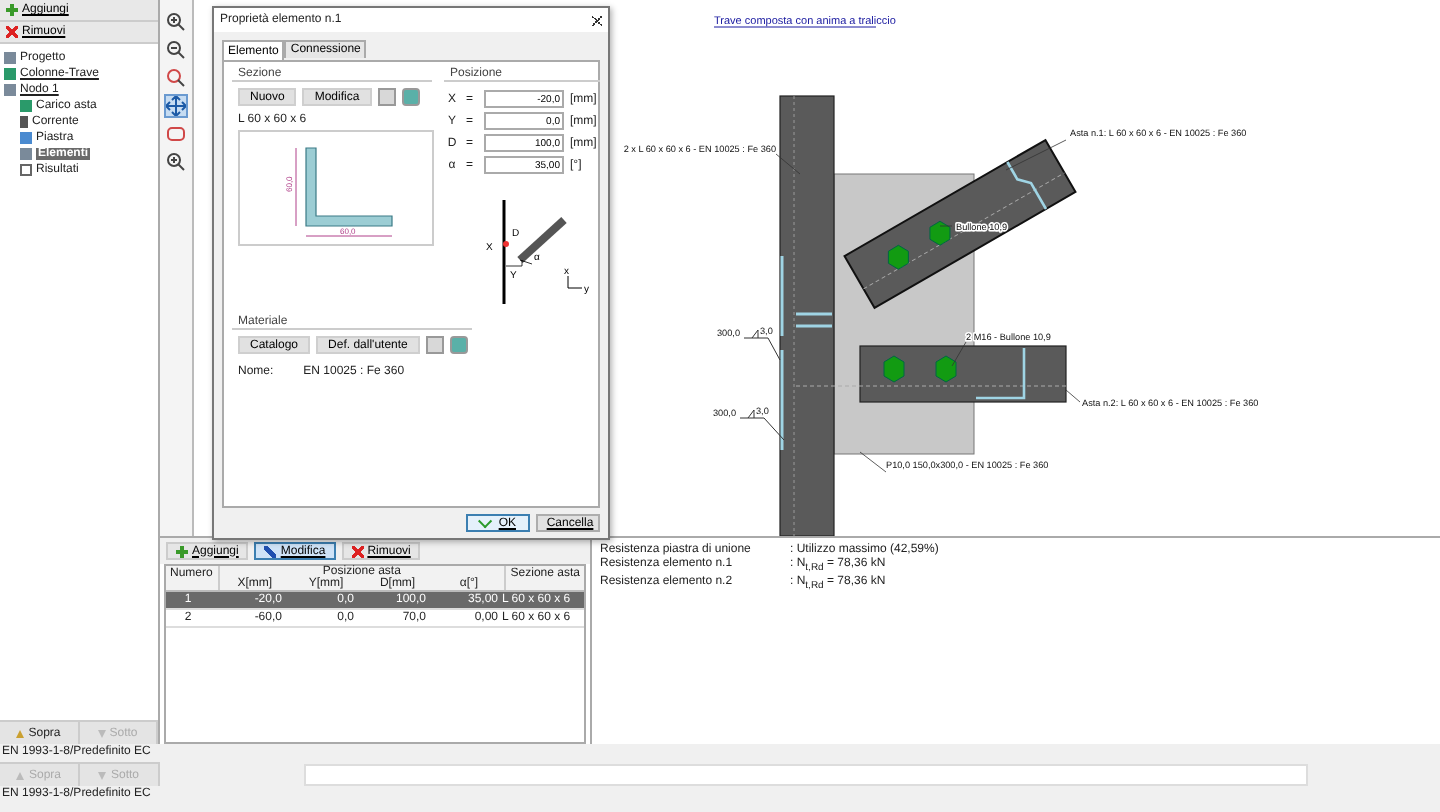  Describe the element at coordinates (176, 106) in the screenshot. I see `pan-tool-icon` at that location.